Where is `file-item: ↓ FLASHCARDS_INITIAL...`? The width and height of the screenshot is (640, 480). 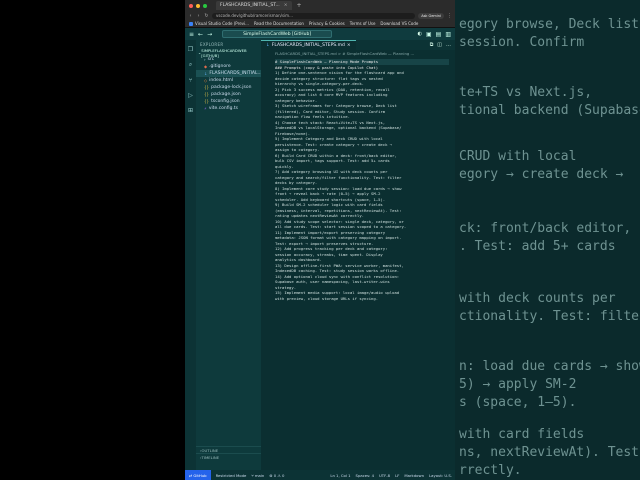 file-item: ↓ FLASHCARDS_INITIAL... is located at coordinates (229, 73).